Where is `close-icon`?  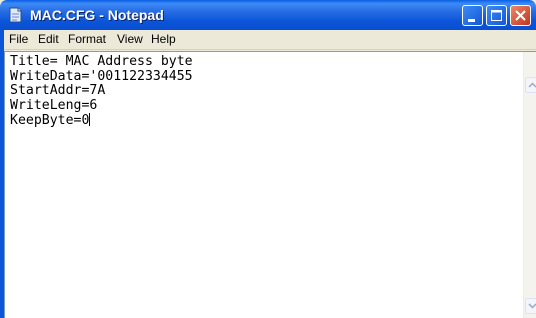
close-icon is located at coordinates (520, 15).